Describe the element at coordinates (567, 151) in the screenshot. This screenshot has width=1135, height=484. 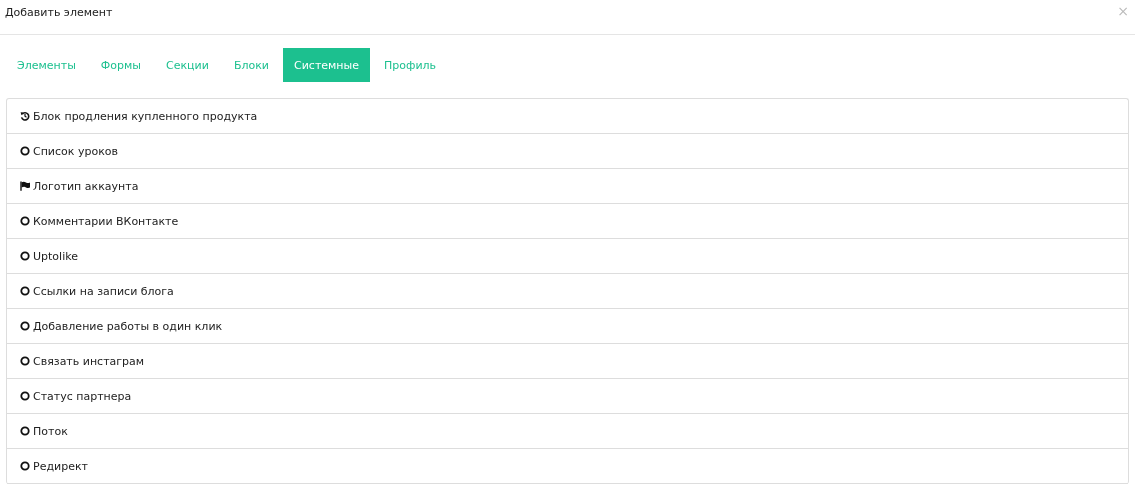
I see `list-item: Список уроков` at that location.